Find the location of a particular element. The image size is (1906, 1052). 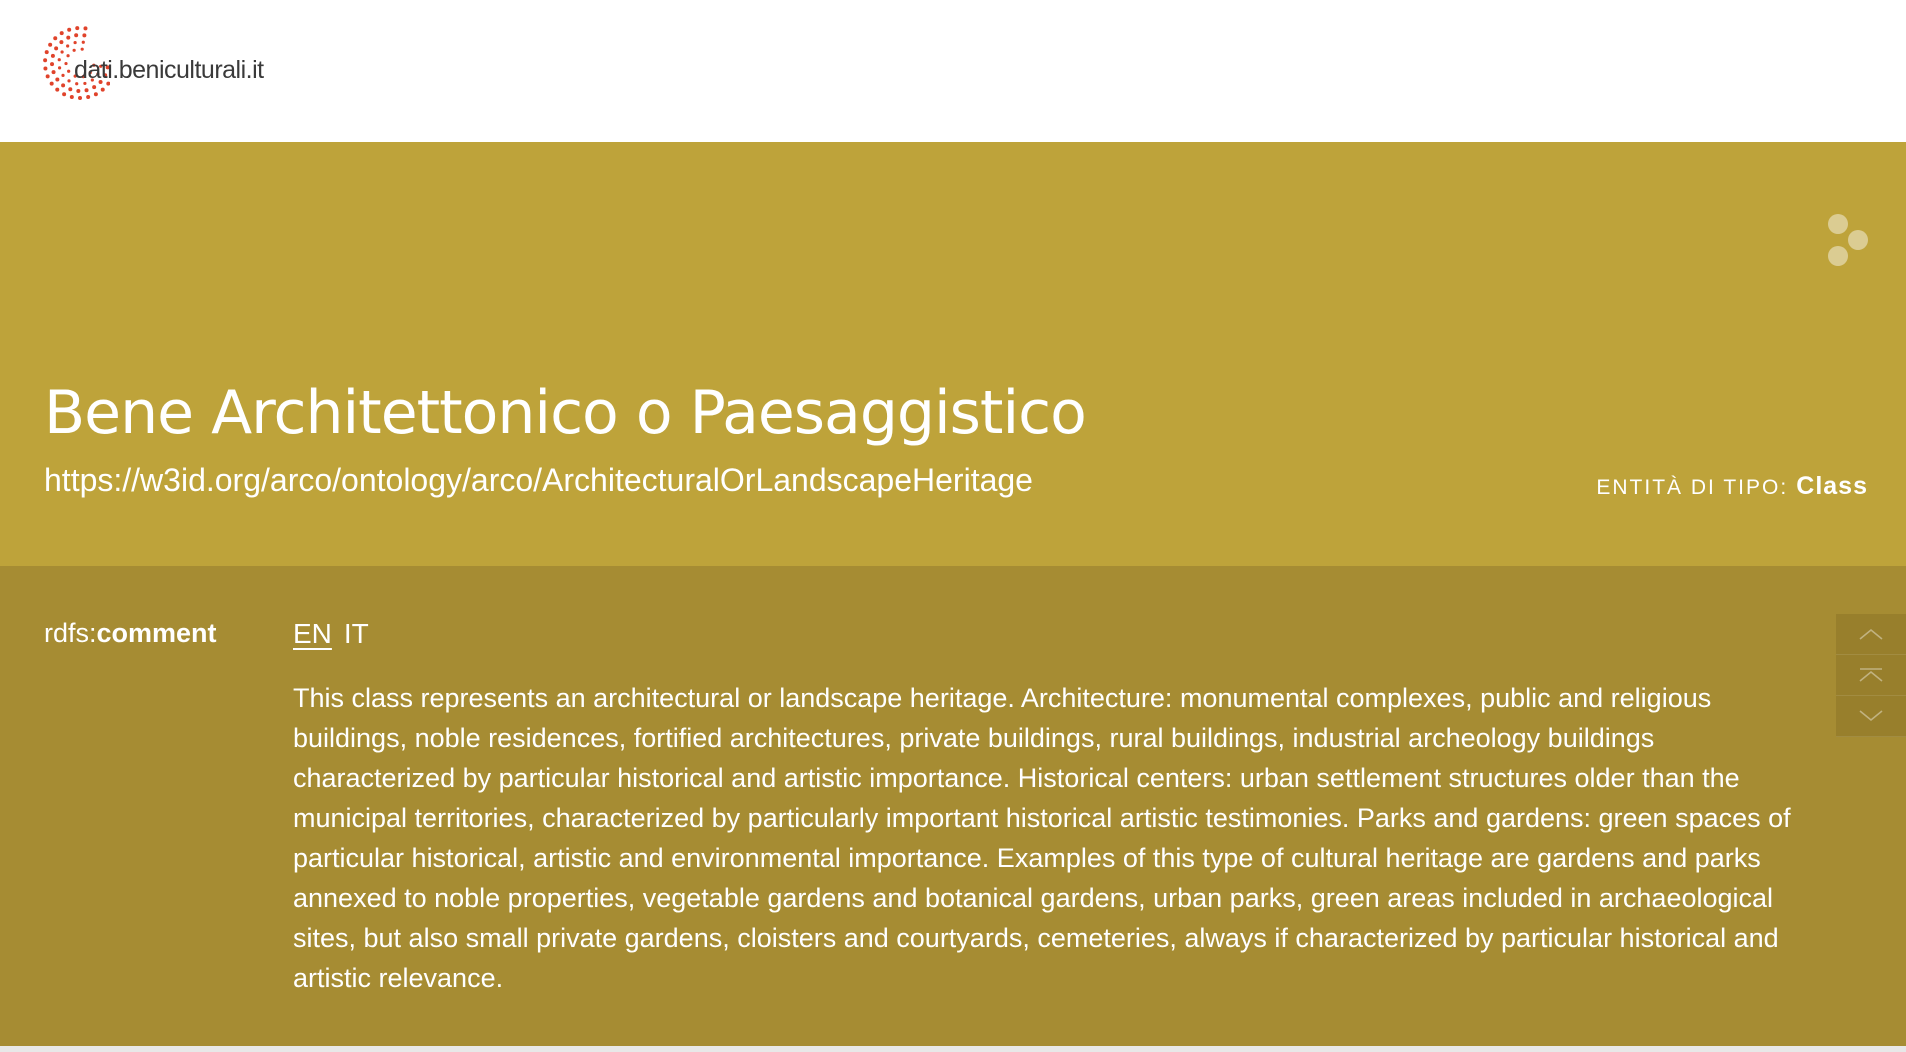

property-local-name: comment is located at coordinates (156, 633).